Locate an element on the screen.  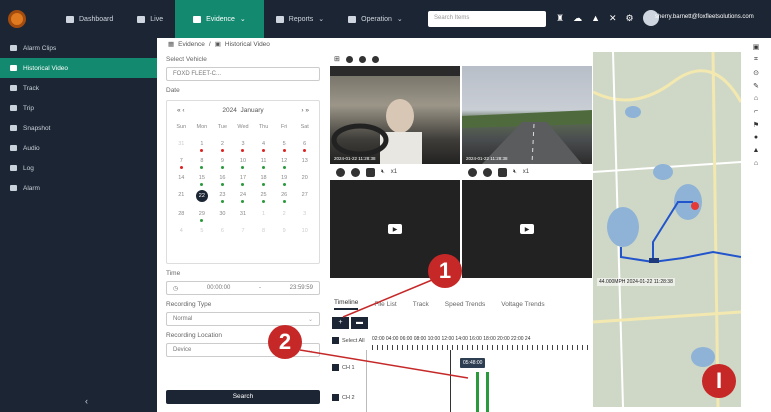
calendar-day: 7 is located at coordinates (181, 162).